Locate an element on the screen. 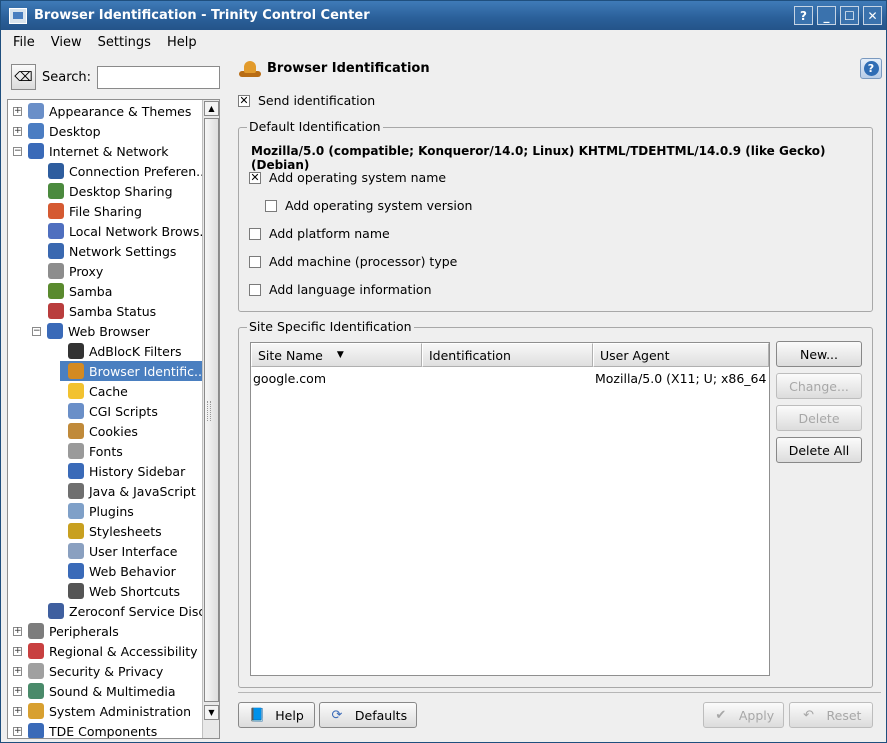  tree-item: Cookies is located at coordinates (99, 431).